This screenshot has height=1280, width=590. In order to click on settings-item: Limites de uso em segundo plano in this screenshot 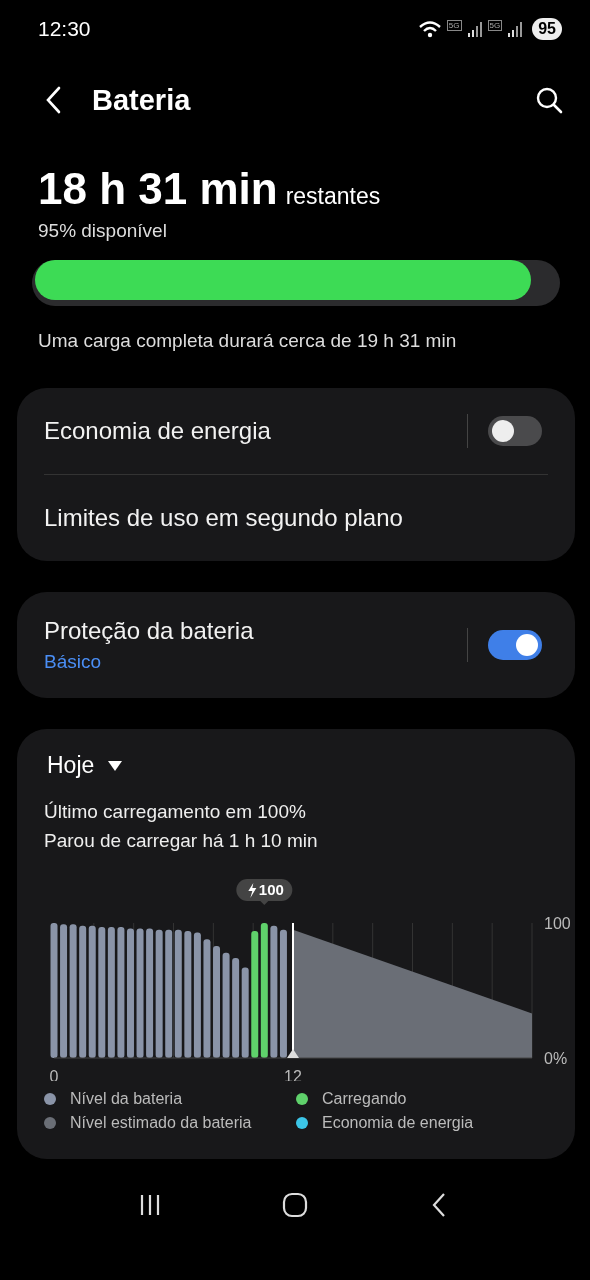, I will do `click(296, 517)`.